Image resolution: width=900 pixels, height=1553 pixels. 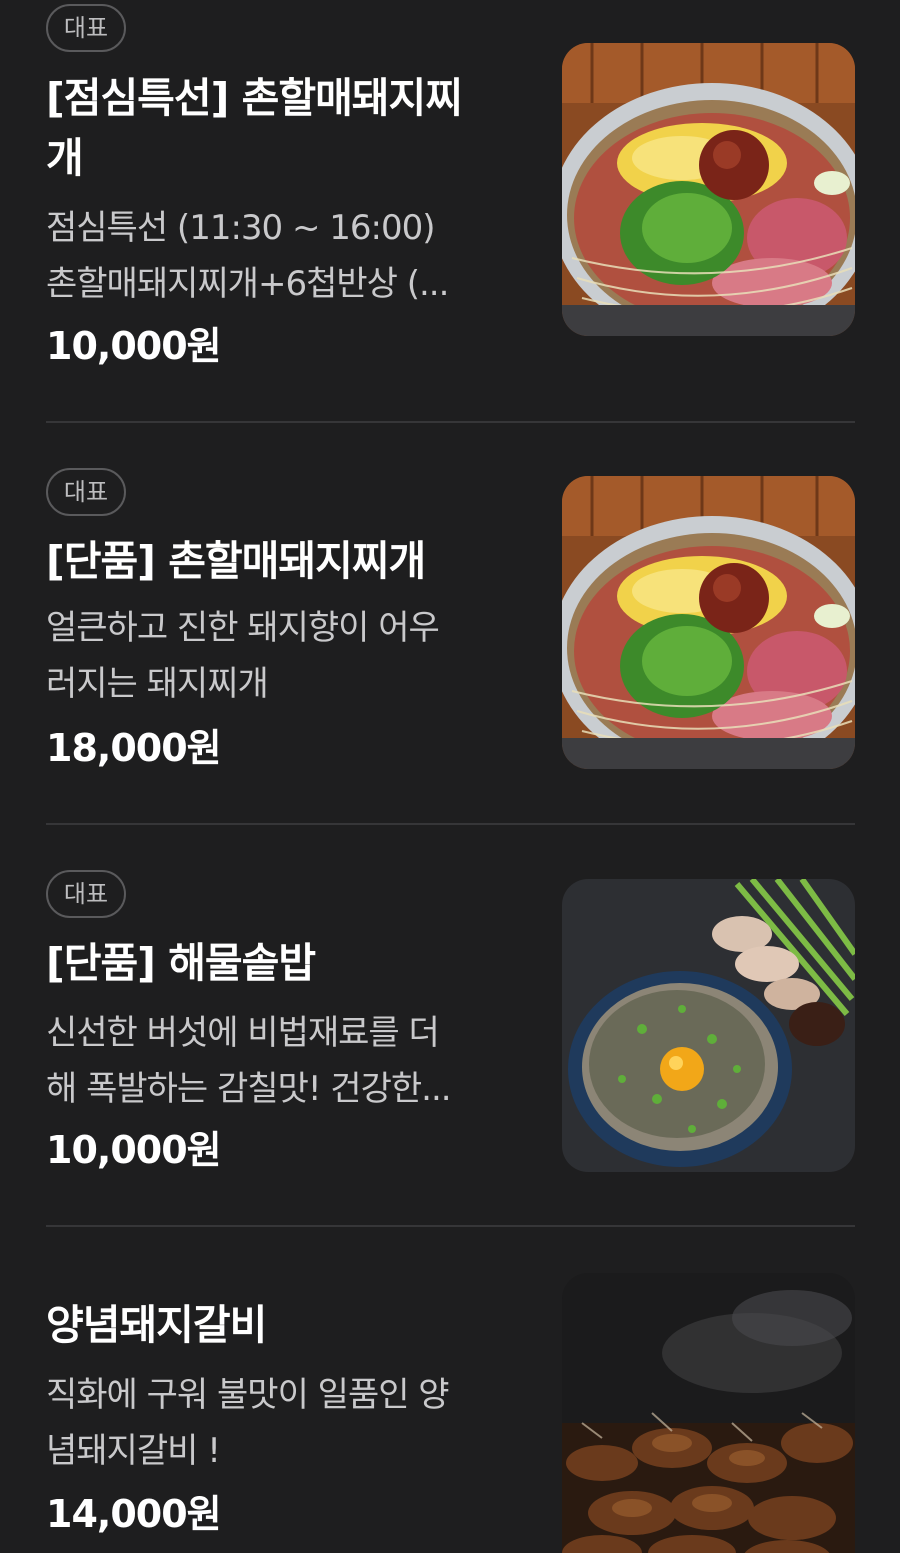 I want to click on menu-item-title: [단품] 촌할매돼지찌개, so click(x=236, y=561).